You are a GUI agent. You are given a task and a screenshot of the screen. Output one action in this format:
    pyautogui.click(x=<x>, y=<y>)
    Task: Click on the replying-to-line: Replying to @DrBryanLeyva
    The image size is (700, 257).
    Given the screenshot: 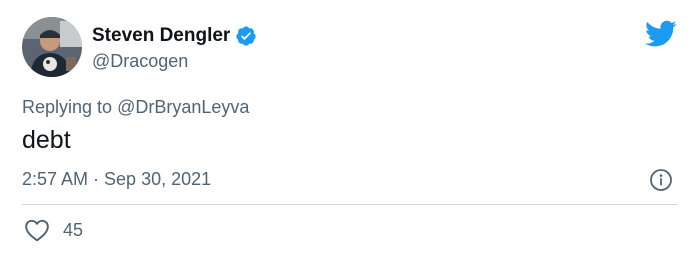 What is the action you would take?
    pyautogui.click(x=135, y=107)
    